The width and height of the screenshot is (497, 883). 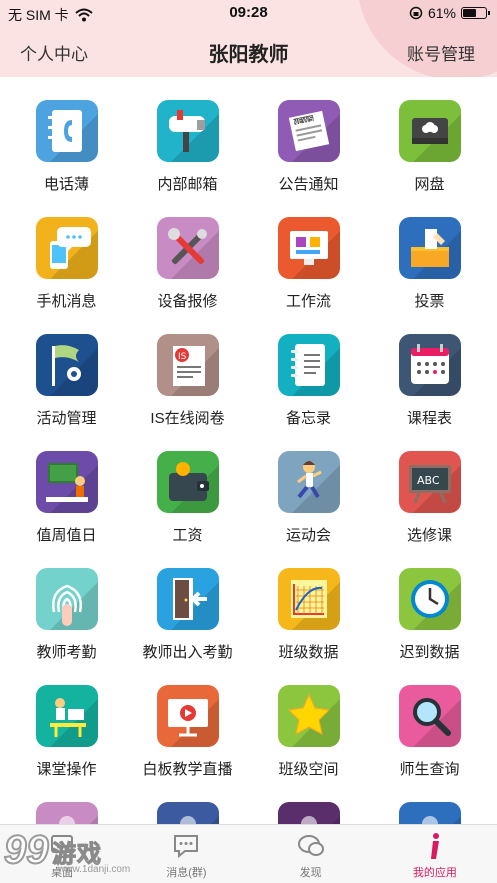 What do you see at coordinates (435, 846) in the screenshot?
I see `info-i-icon` at bounding box center [435, 846].